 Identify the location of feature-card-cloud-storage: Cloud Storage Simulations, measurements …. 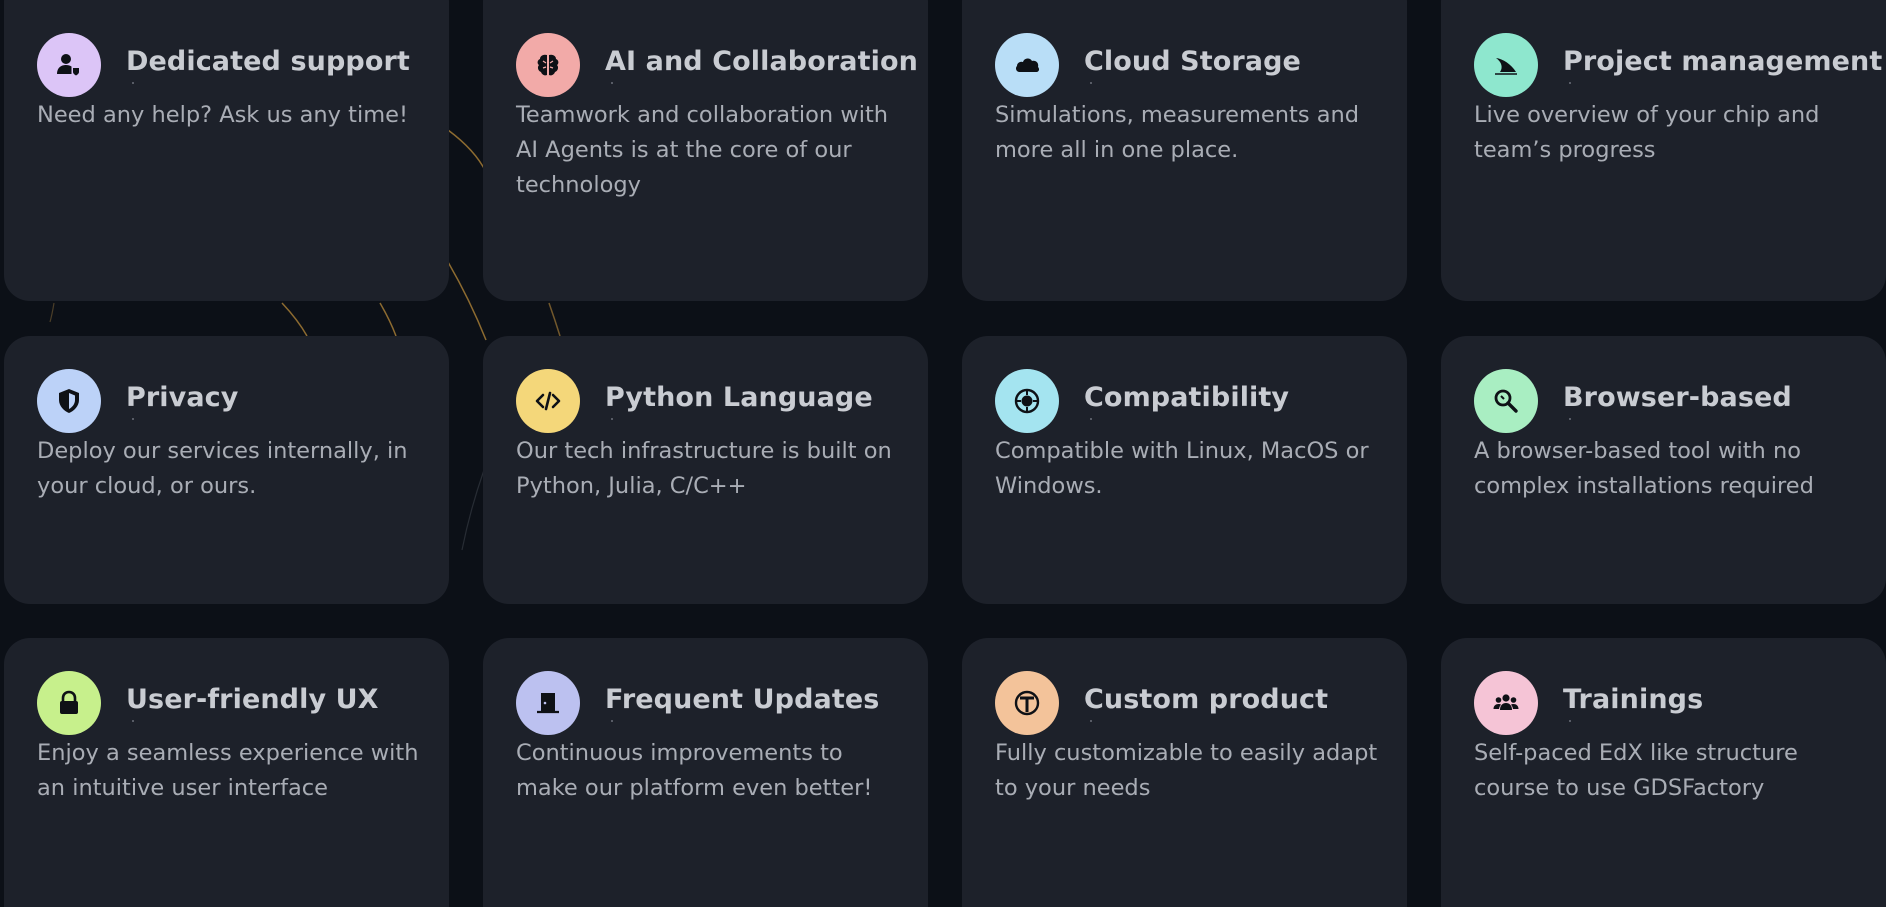
(1184, 150).